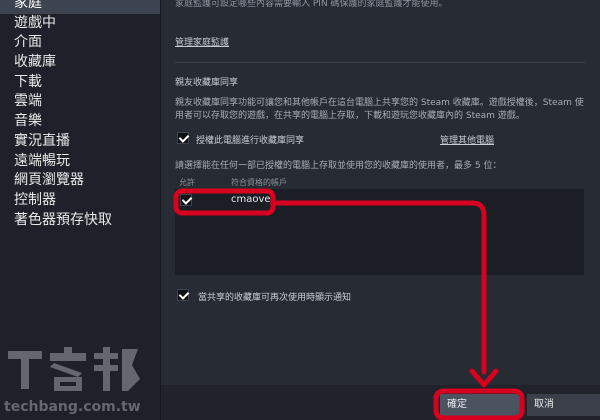 Image resolution: width=600 pixels, height=420 pixels. What do you see at coordinates (80, 63) in the screenshot?
I see `sidebar-item-library: 收藏庫` at bounding box center [80, 63].